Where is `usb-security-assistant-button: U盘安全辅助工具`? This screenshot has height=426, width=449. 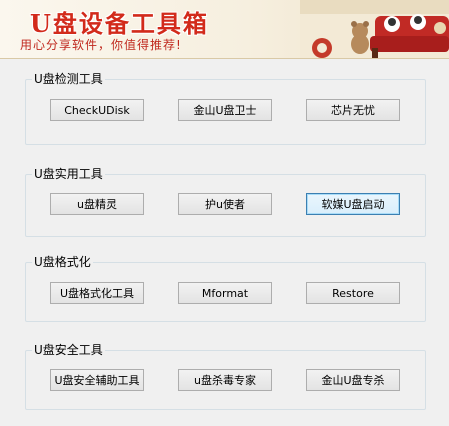
usb-security-assistant-button: U盘安全辅助工具 is located at coordinates (97, 380).